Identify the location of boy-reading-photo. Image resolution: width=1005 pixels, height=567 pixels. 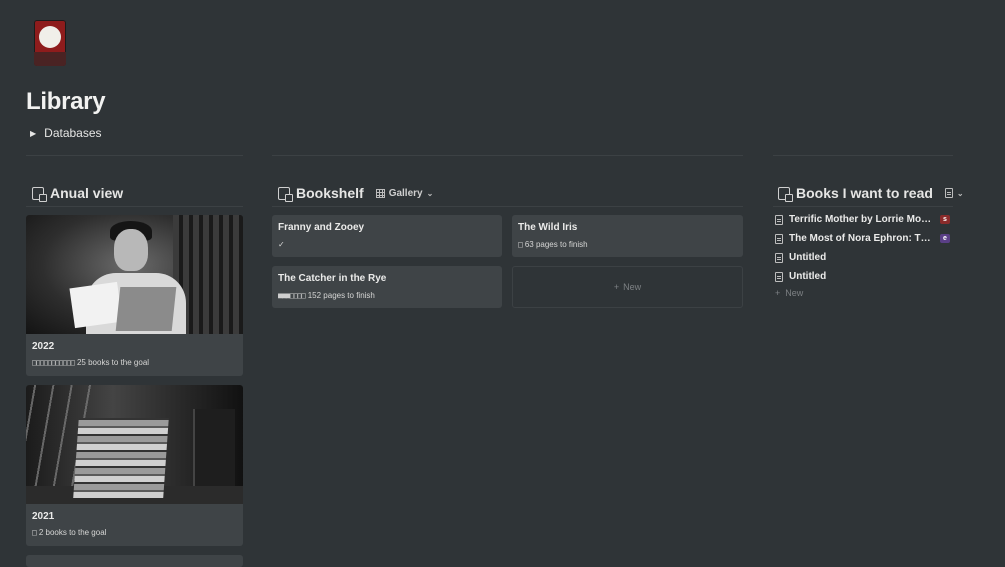
(134, 274).